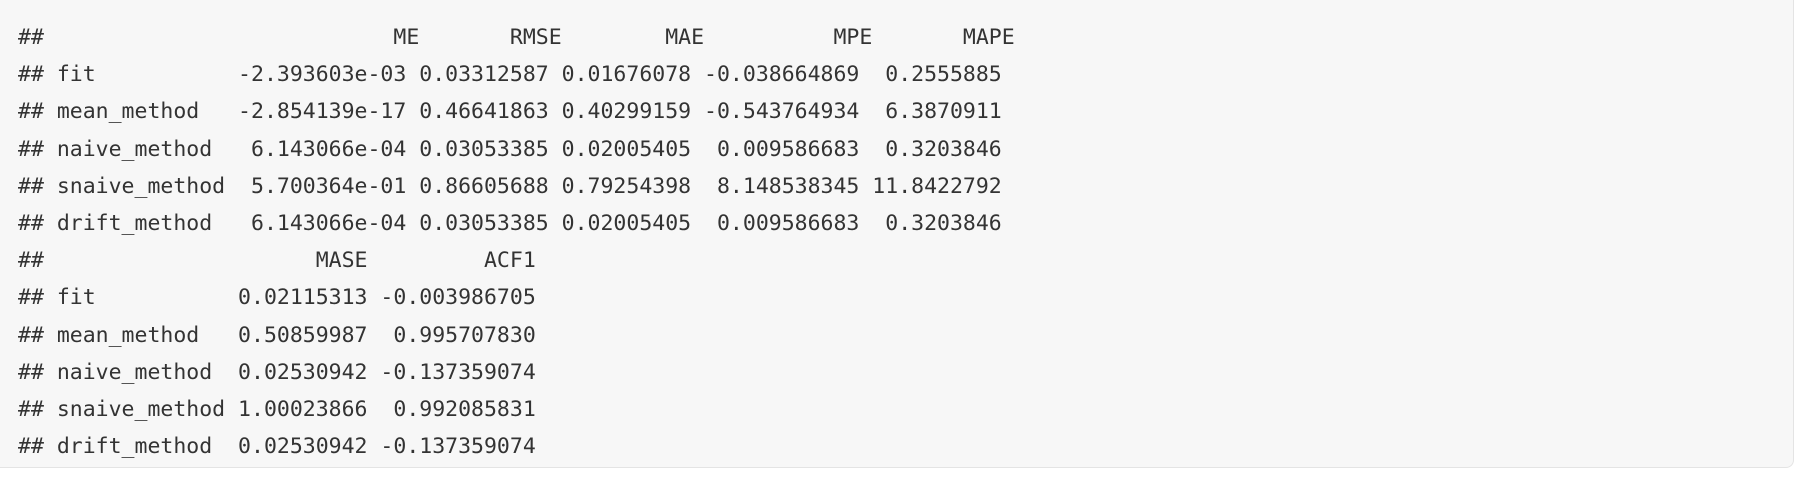 This screenshot has width=1806, height=480. What do you see at coordinates (516, 37) in the screenshot?
I see `header-line-accuracy-metrics: ## ME RMSE MAE MPE MAPE` at bounding box center [516, 37].